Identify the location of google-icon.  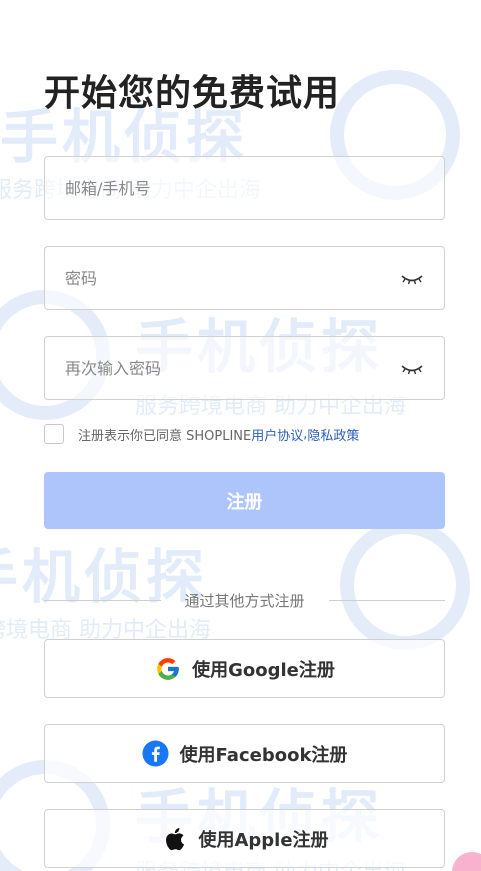
(168, 669).